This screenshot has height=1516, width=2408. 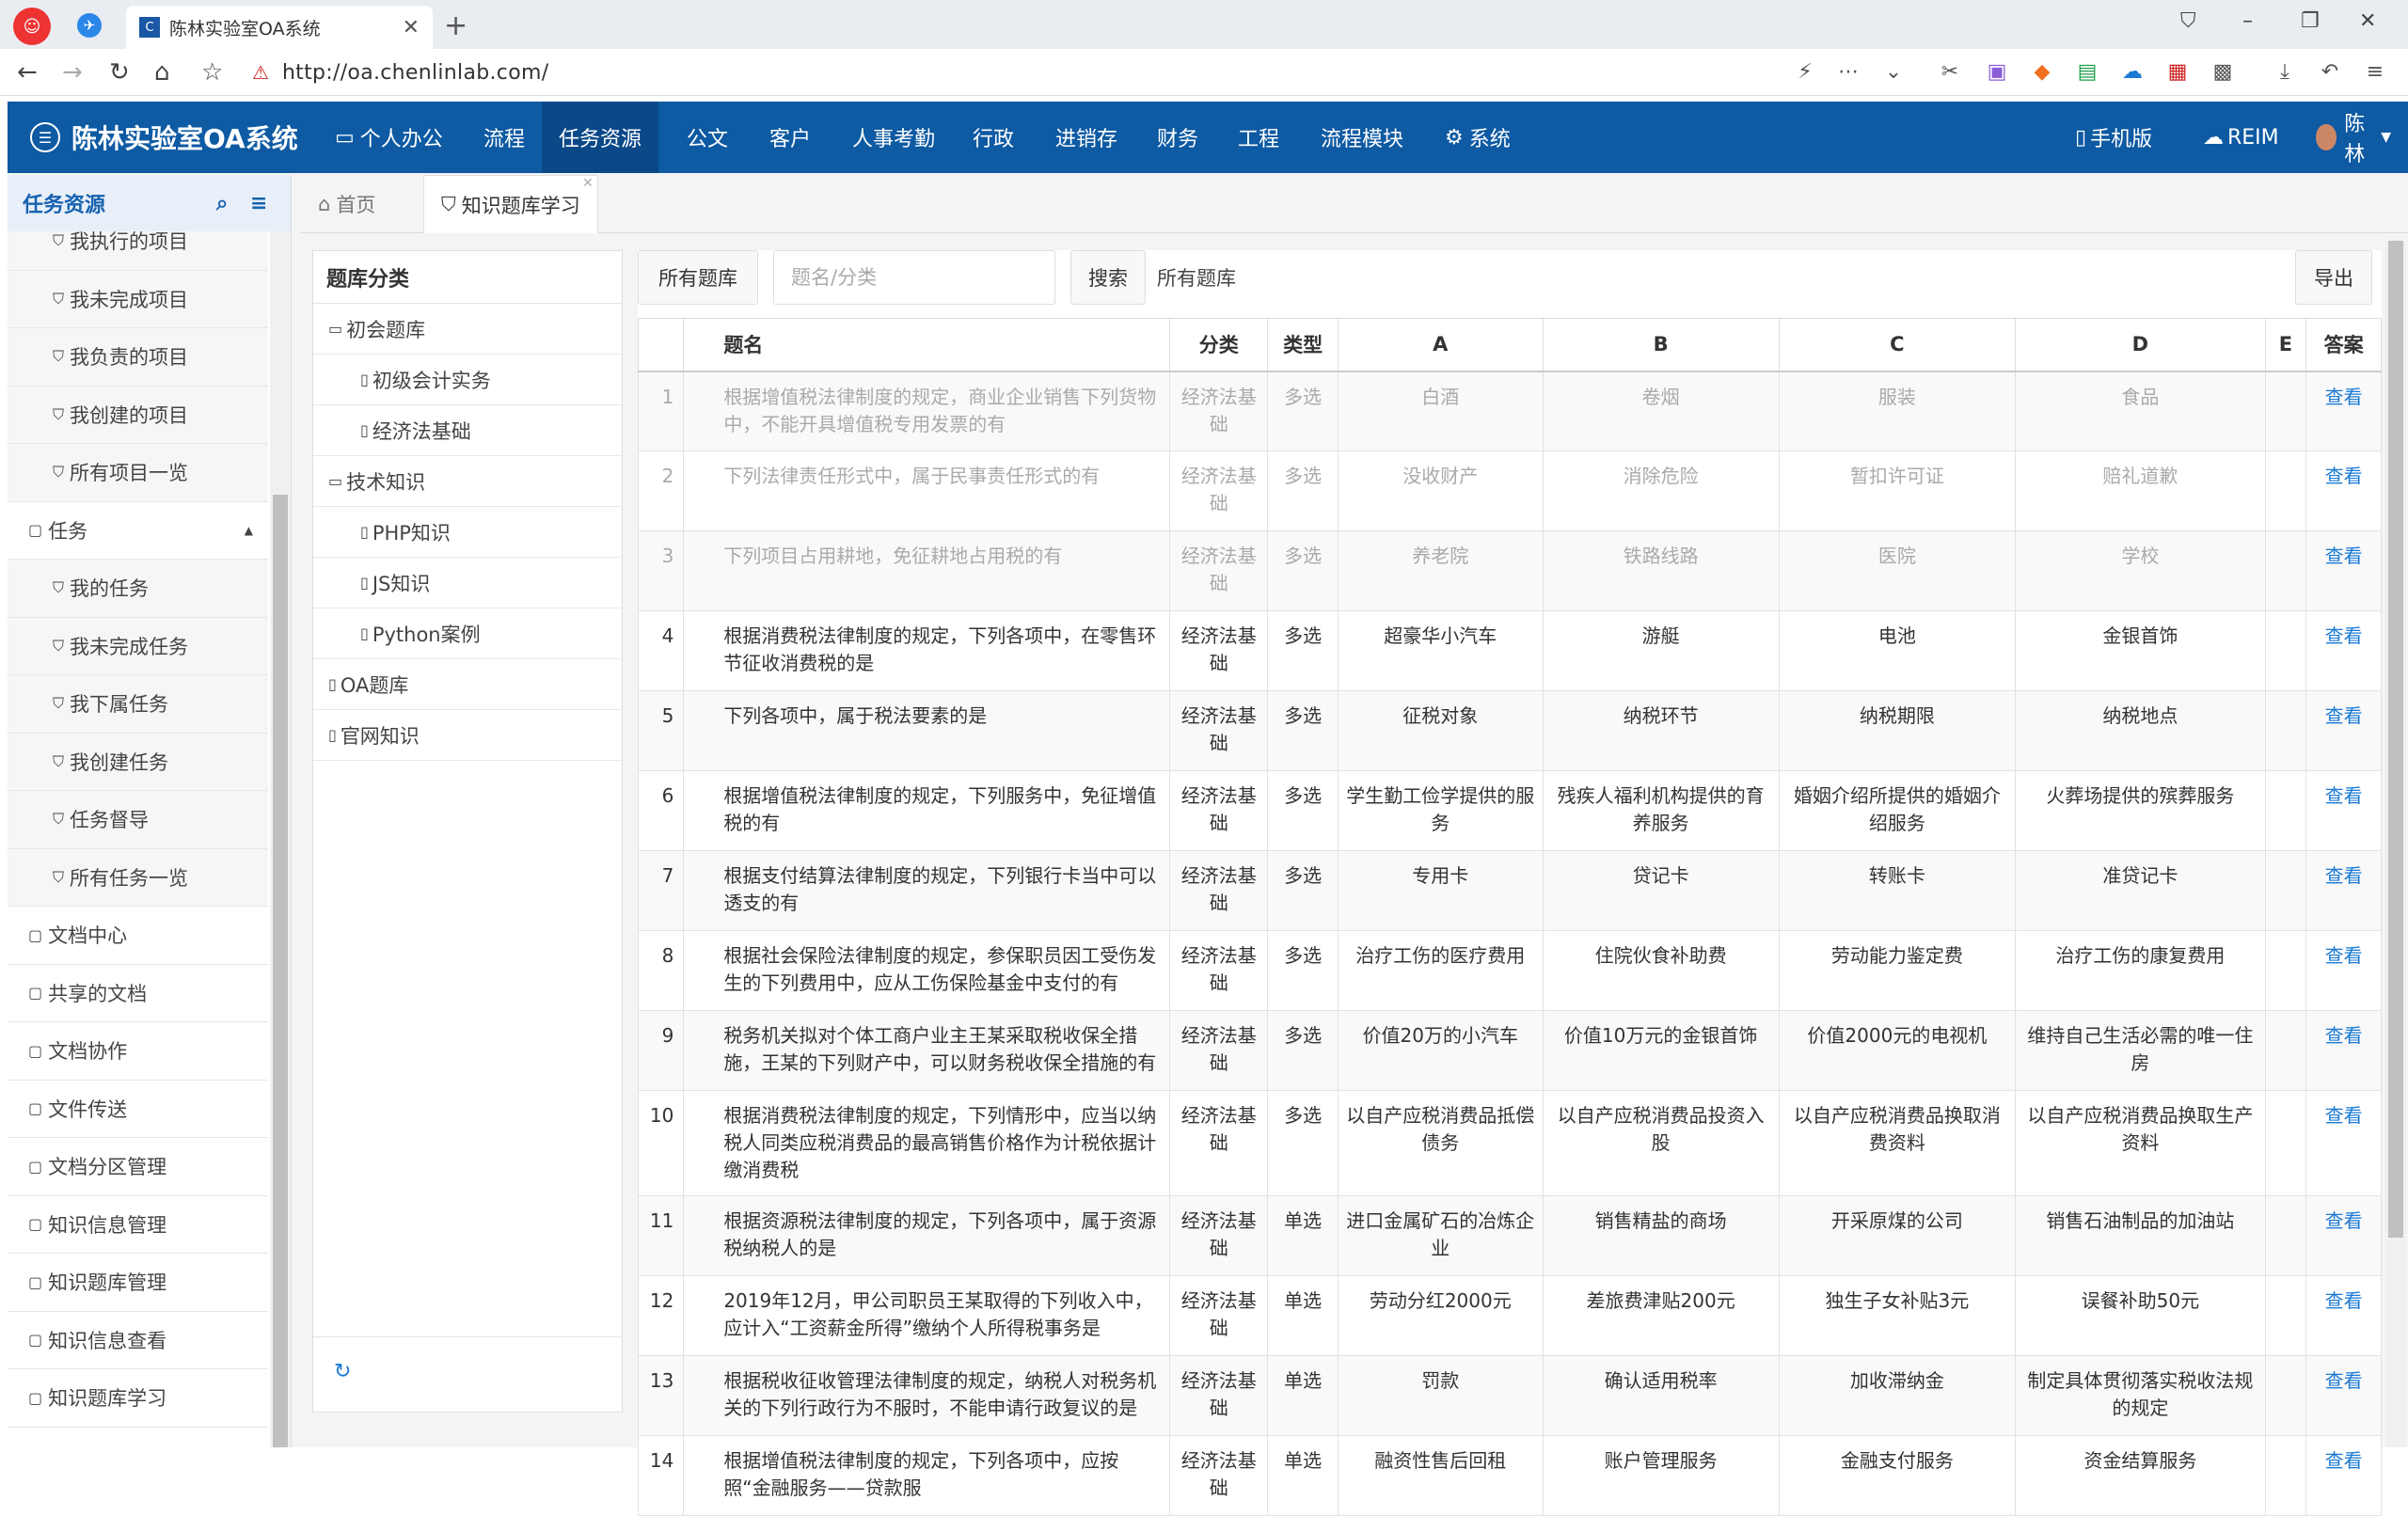 What do you see at coordinates (138, 357) in the screenshot?
I see `sidebar-item: ⛉ 我负责的项目` at bounding box center [138, 357].